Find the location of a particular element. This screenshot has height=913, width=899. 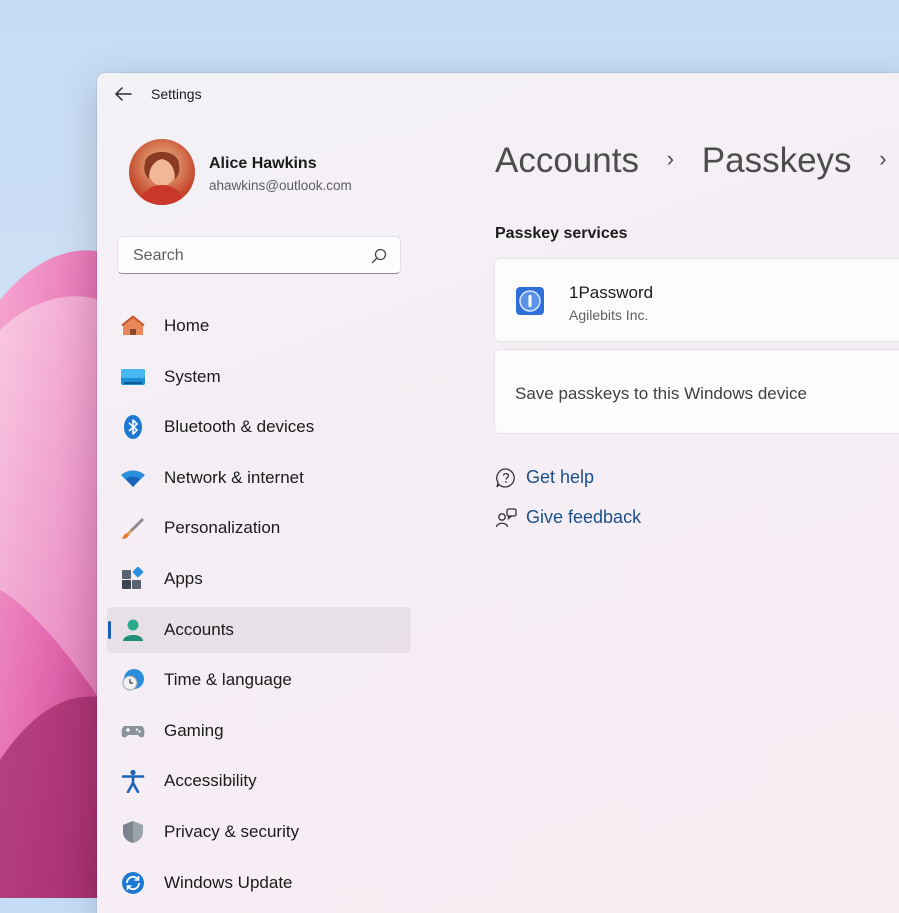

accounts-icon is located at coordinates (133, 630).